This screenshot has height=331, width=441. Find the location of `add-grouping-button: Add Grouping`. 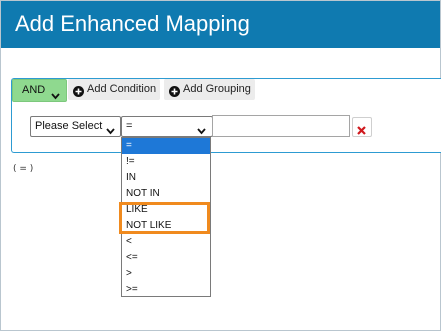

add-grouping-button: Add Grouping is located at coordinates (209, 89).